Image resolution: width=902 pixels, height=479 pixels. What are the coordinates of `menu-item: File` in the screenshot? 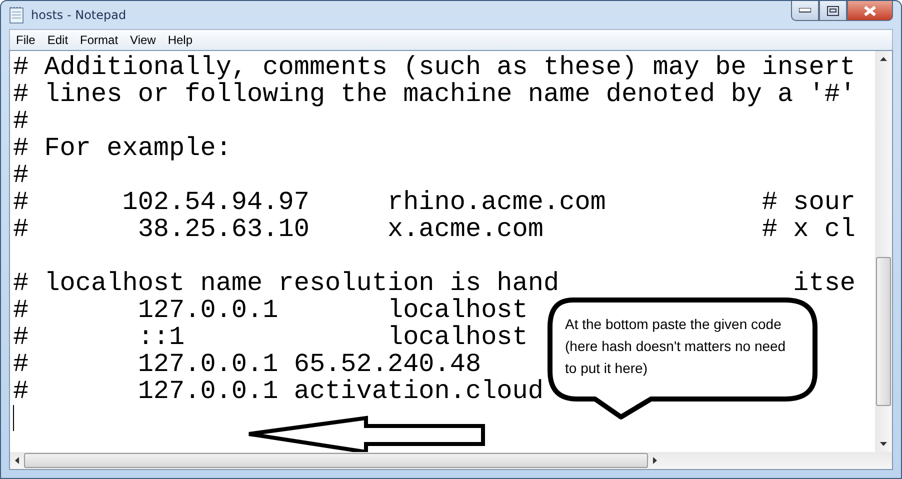 It's located at (26, 40).